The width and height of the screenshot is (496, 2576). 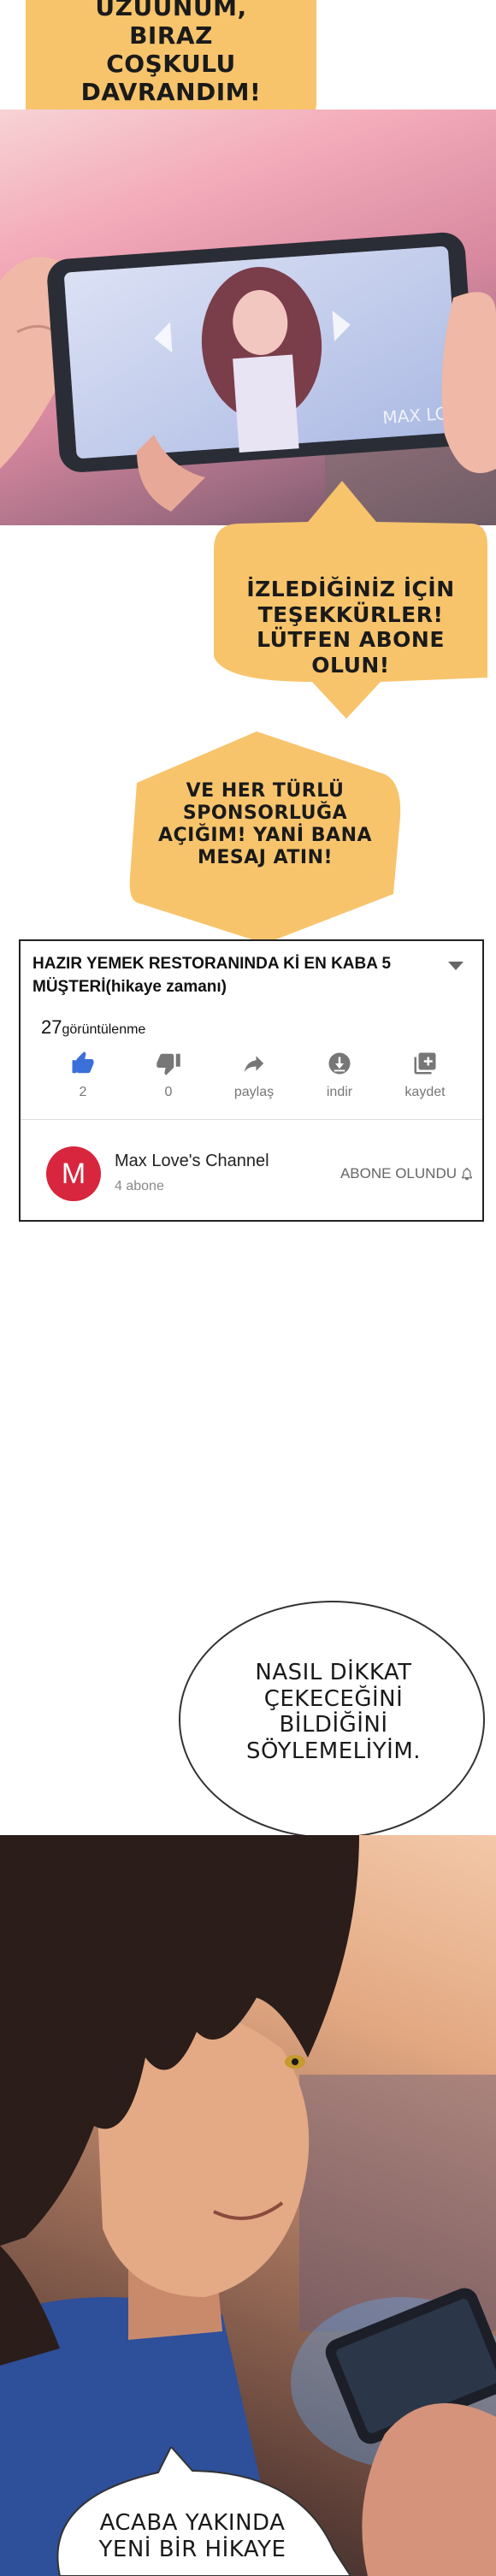 What do you see at coordinates (139, 1186) in the screenshot?
I see `subscriber-count: 4 abone` at bounding box center [139, 1186].